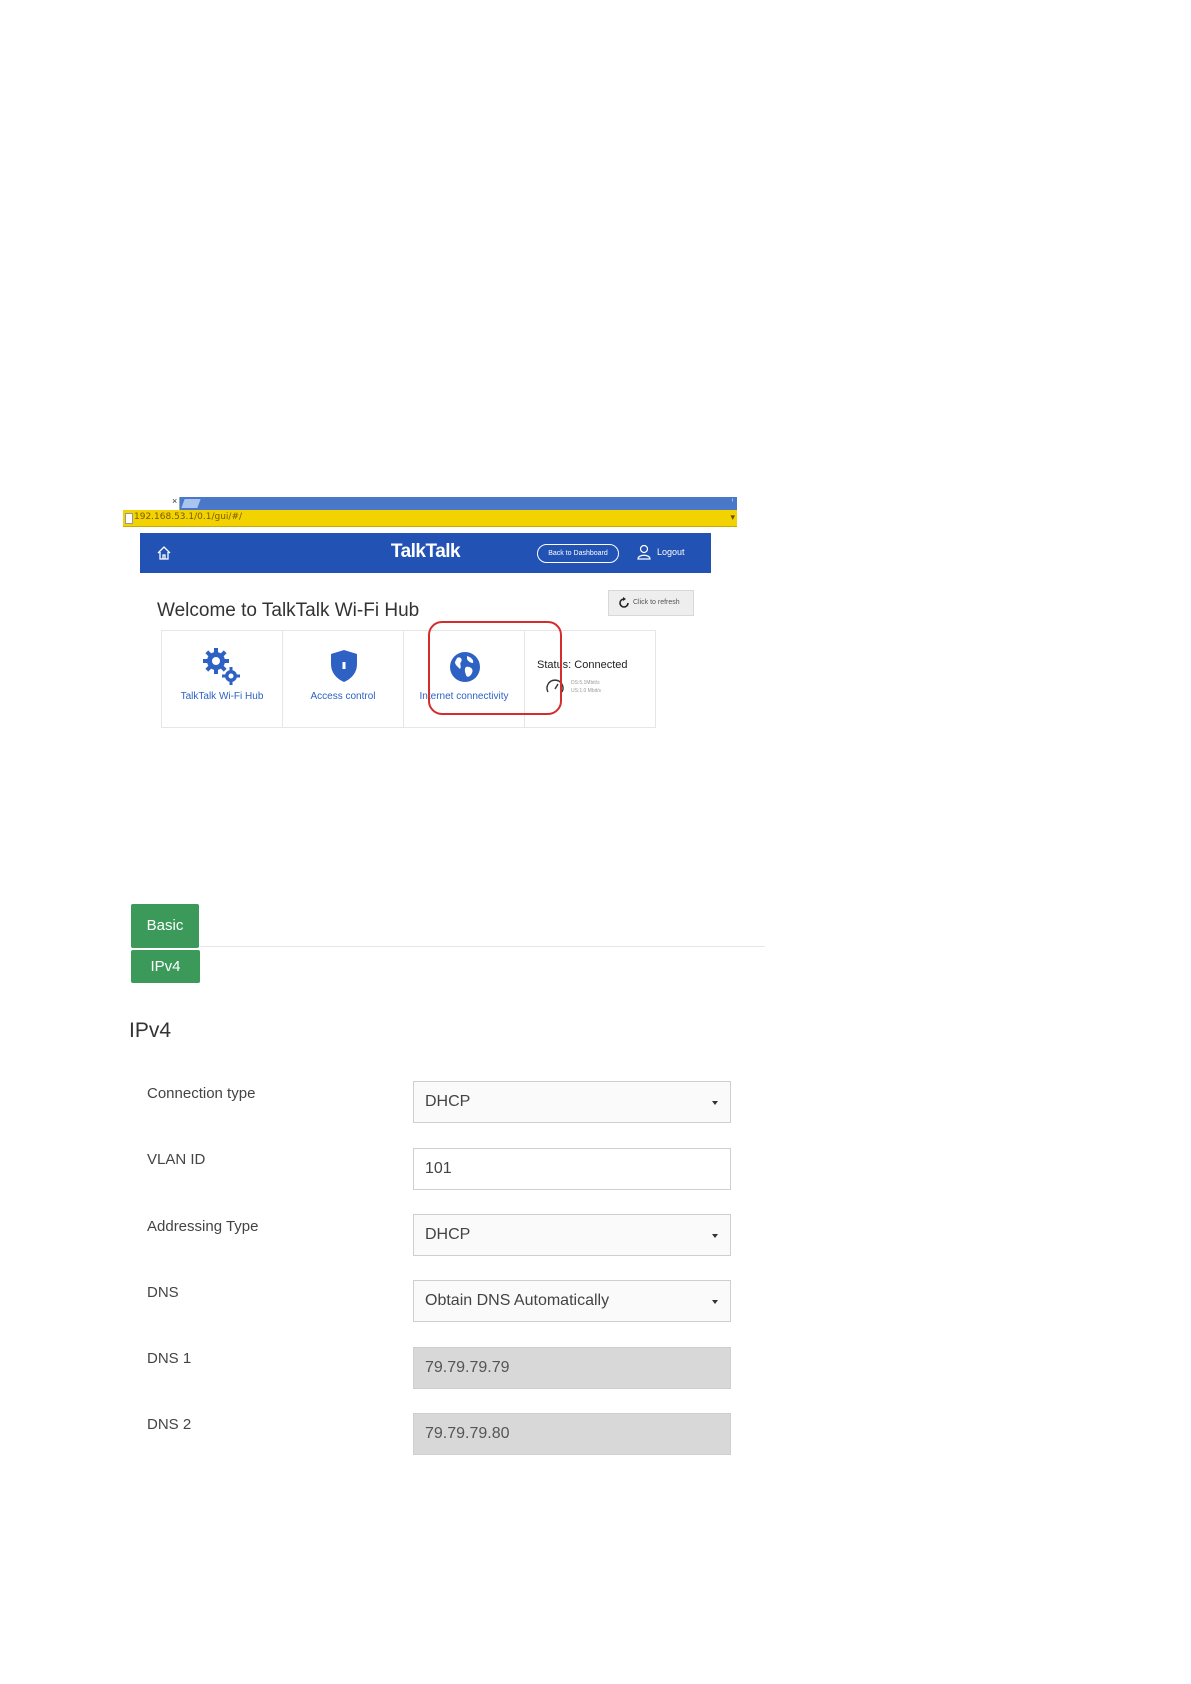 Image resolution: width=1191 pixels, height=1684 pixels. Describe the element at coordinates (430, 503) in the screenshot. I see `browser-tab-bar: × ⁱ` at that location.